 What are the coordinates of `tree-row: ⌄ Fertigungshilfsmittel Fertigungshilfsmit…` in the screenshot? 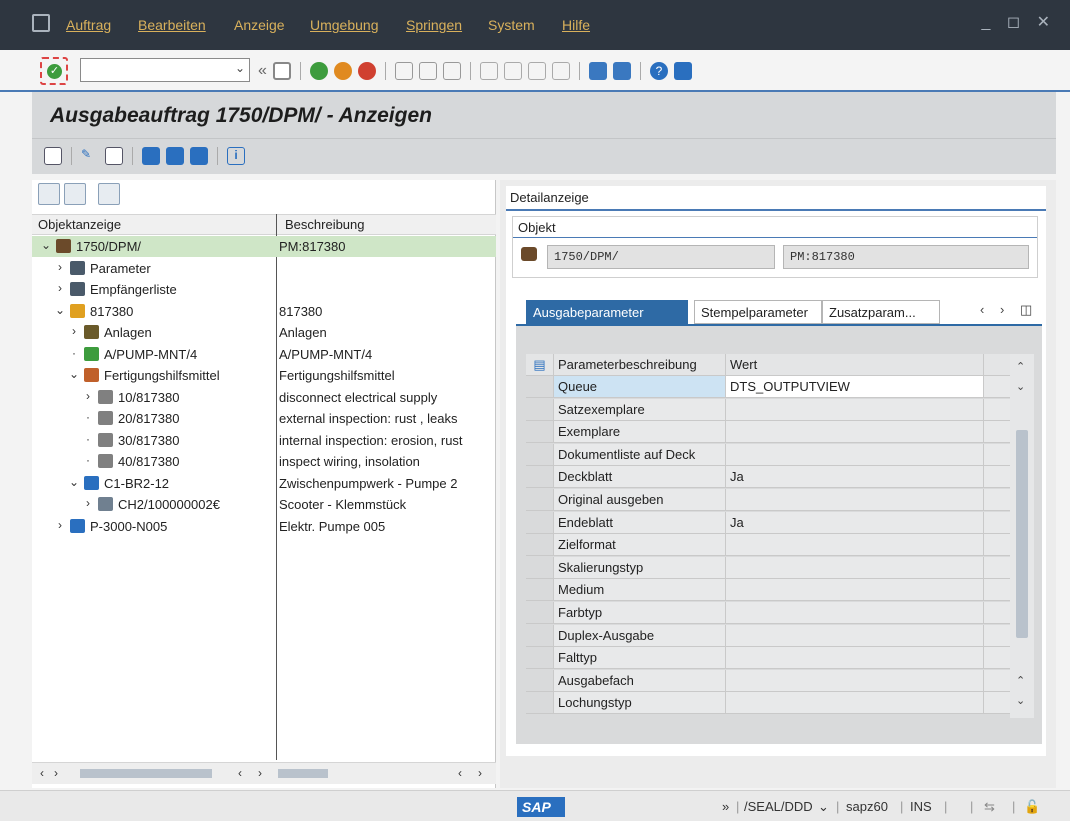 It's located at (264, 375).